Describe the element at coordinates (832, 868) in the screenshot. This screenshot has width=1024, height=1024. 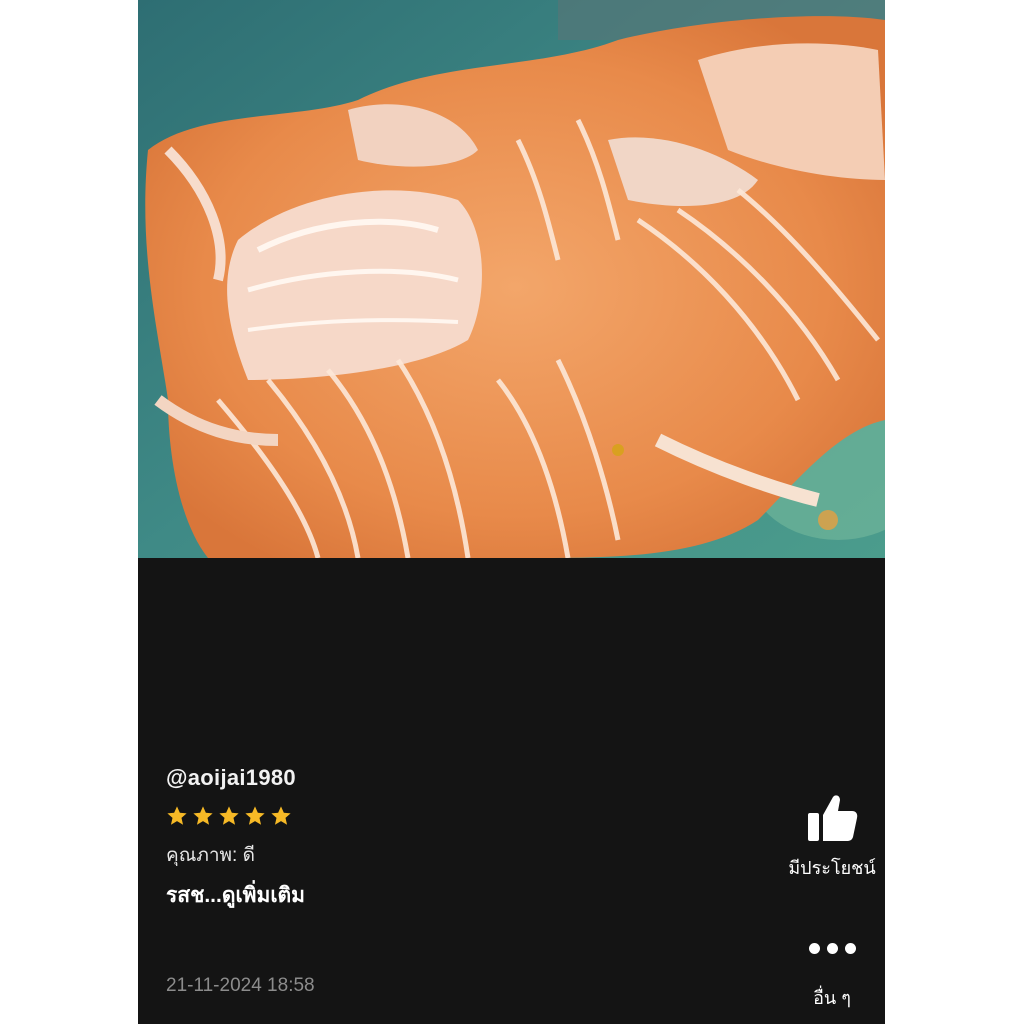
I see `helpful-label: มีประโยชน์` at that location.